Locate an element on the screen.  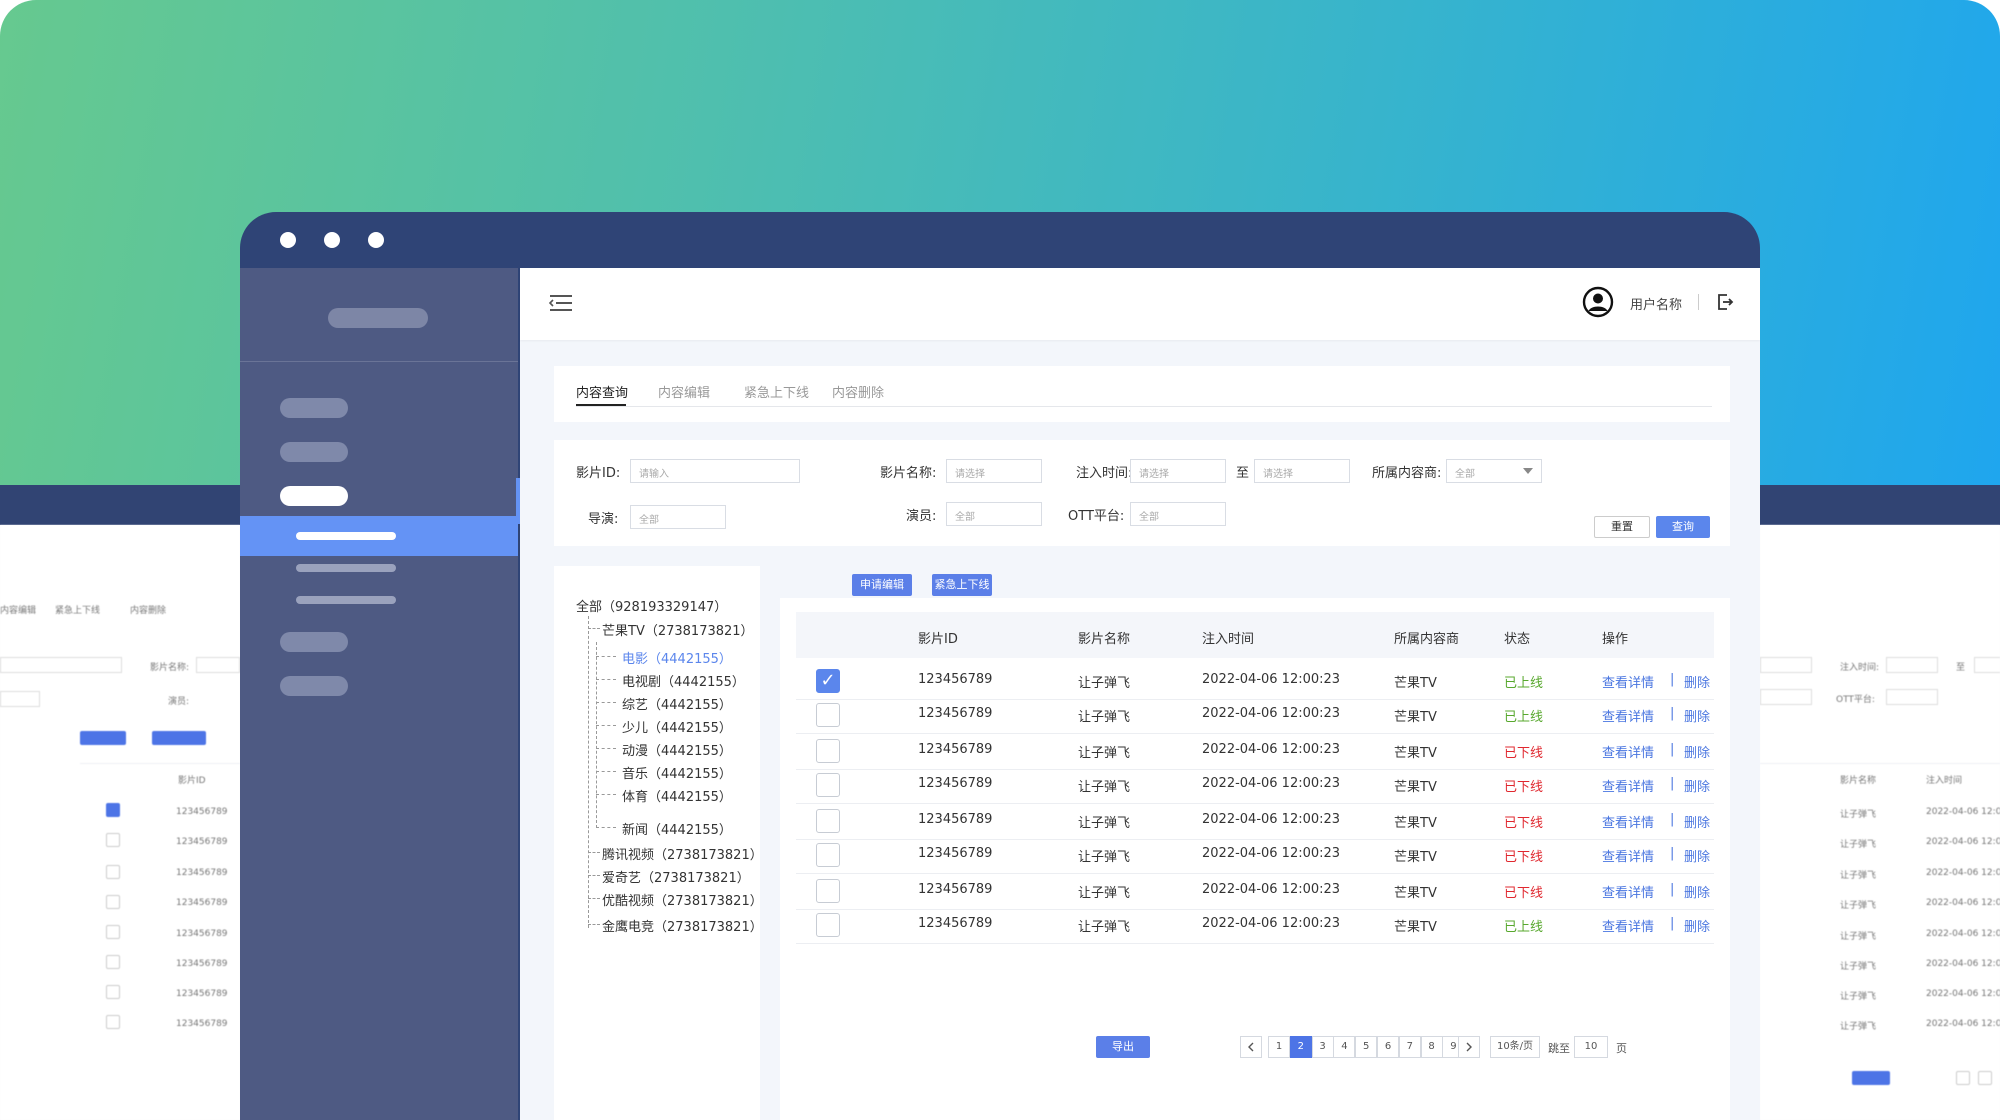
cell-provider: 芒果TV is located at coordinates (1415, 717).